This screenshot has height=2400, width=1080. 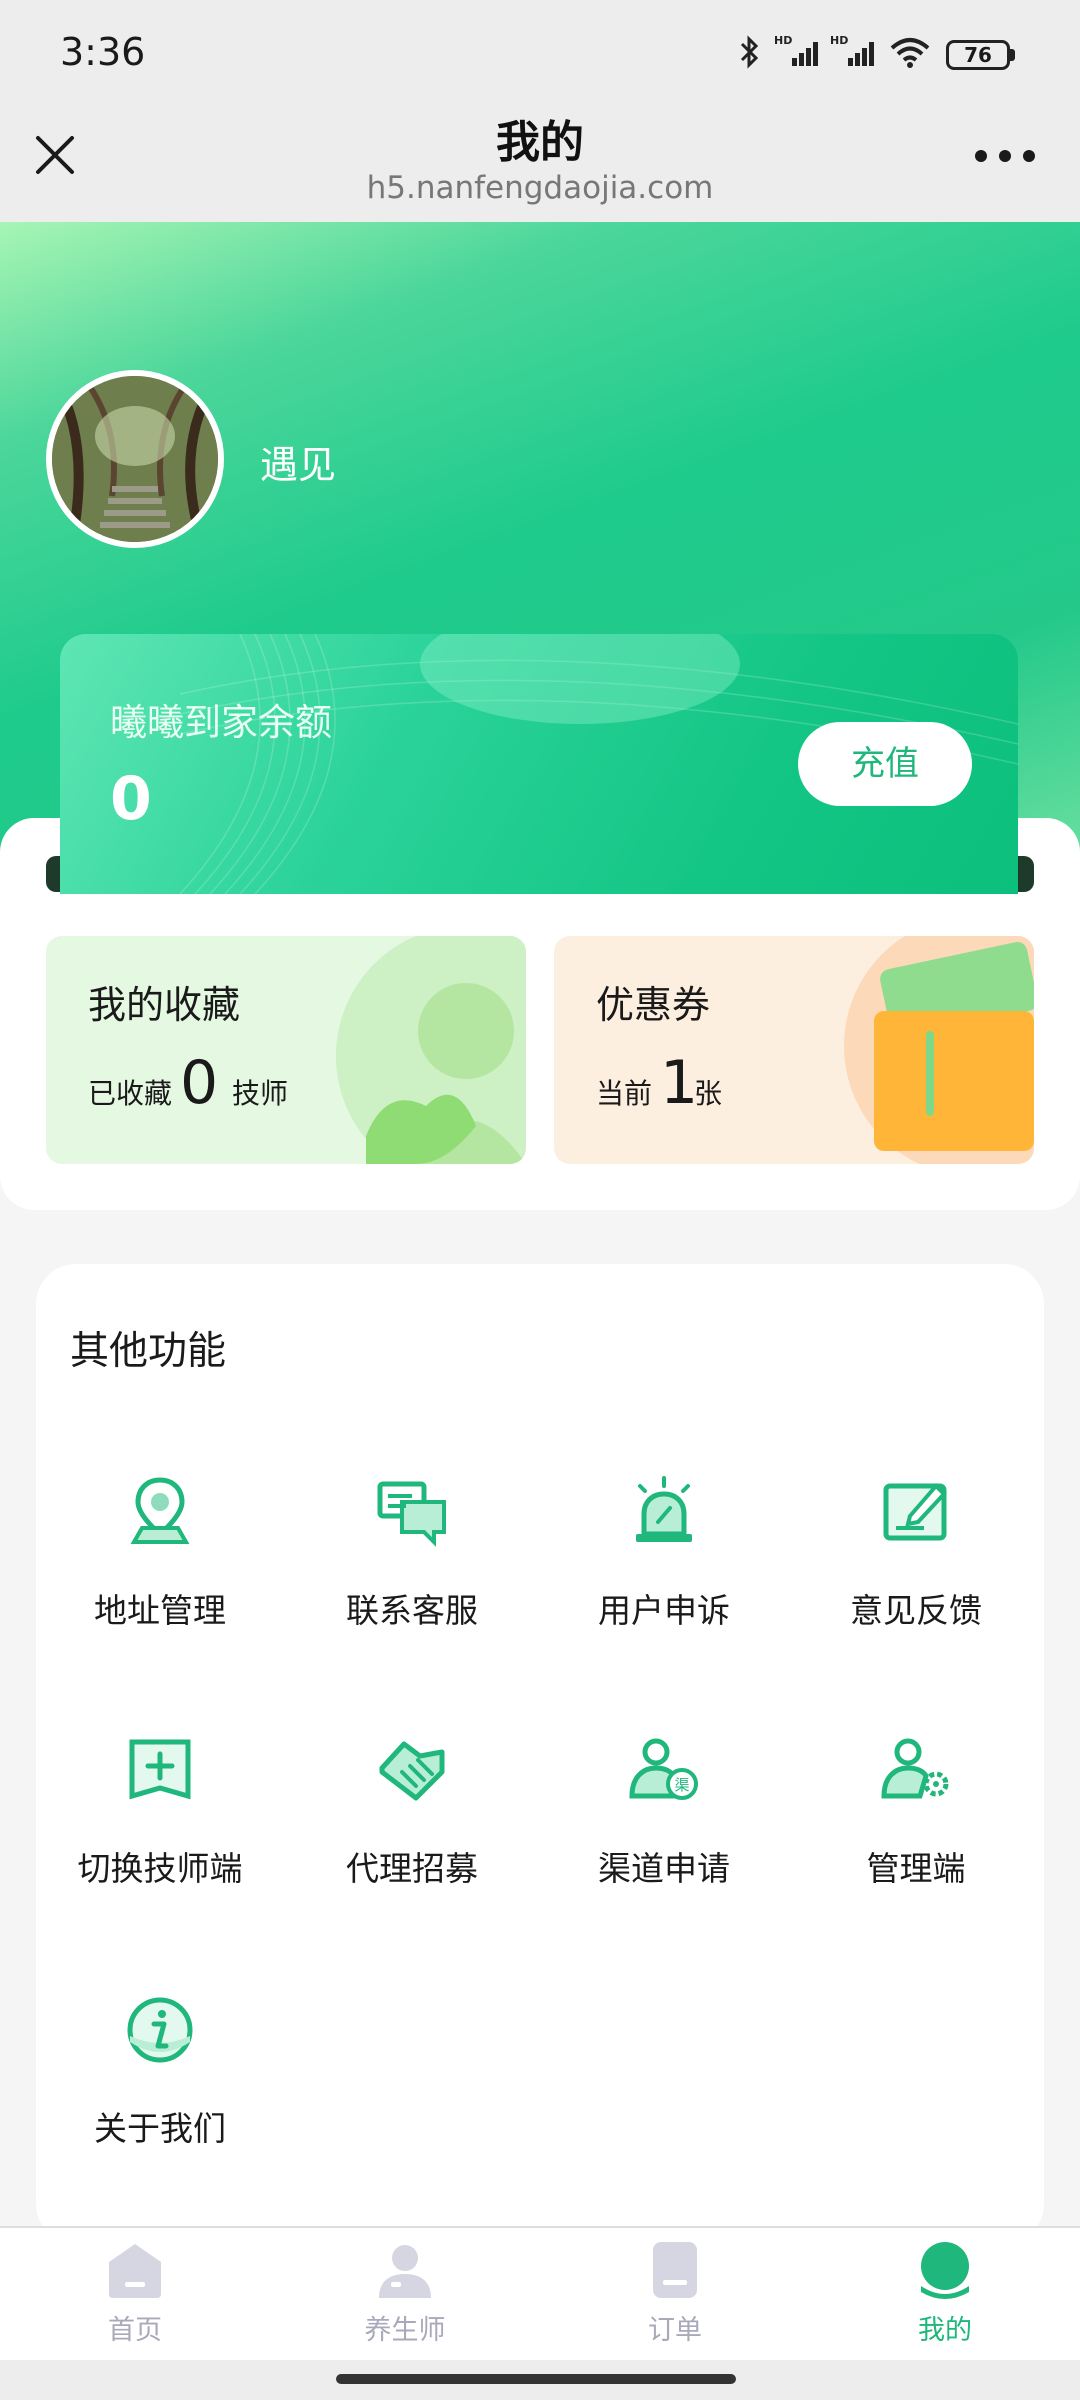 What do you see at coordinates (160, 1510) in the screenshot?
I see `location-pin-icon` at bounding box center [160, 1510].